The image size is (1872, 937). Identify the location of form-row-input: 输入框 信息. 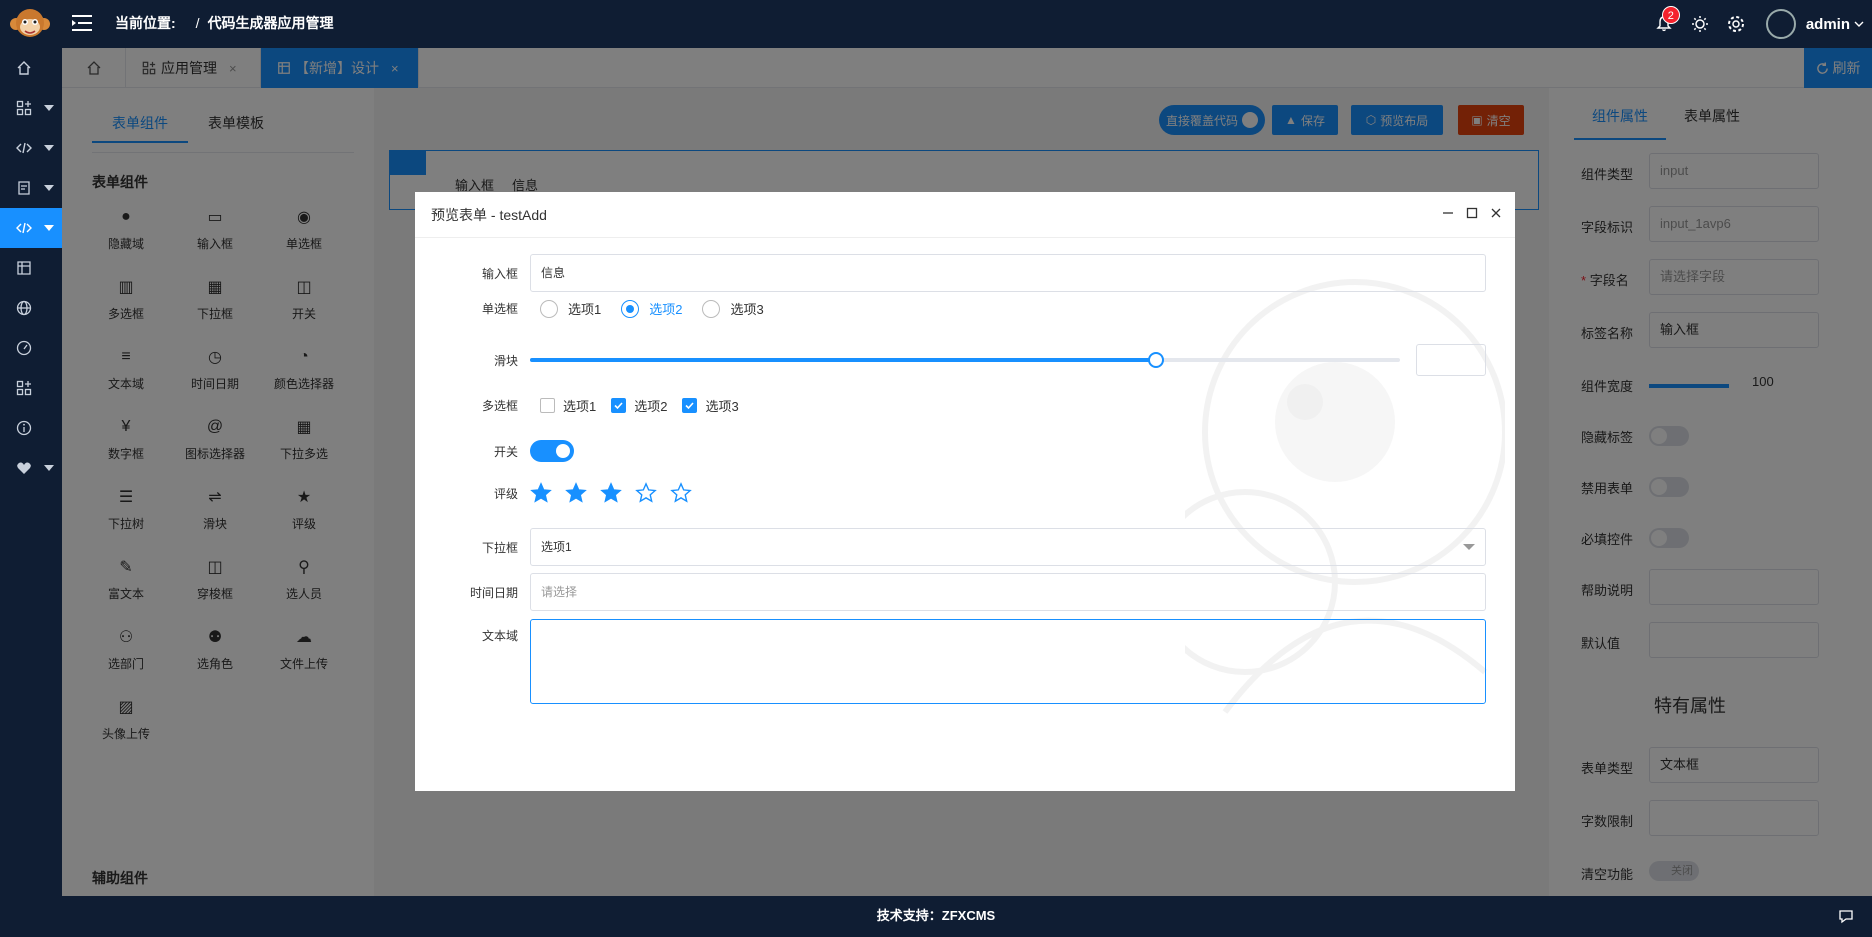
(965, 273).